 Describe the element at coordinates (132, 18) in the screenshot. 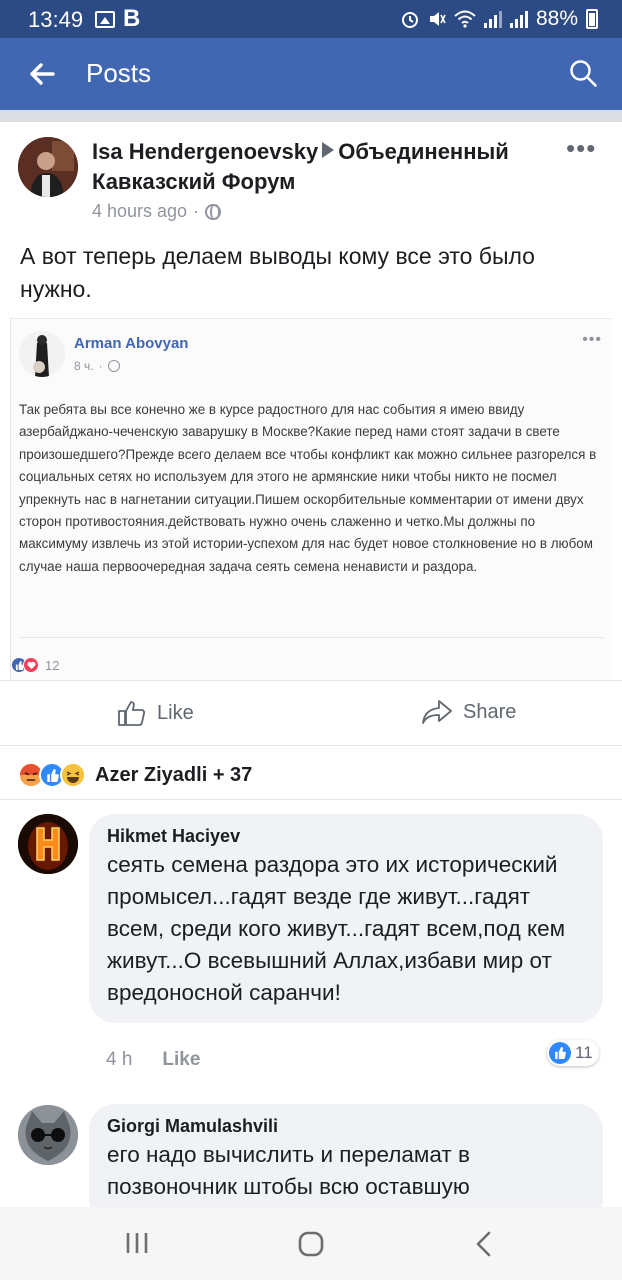

I see `b-app-notification-icon: B` at that location.